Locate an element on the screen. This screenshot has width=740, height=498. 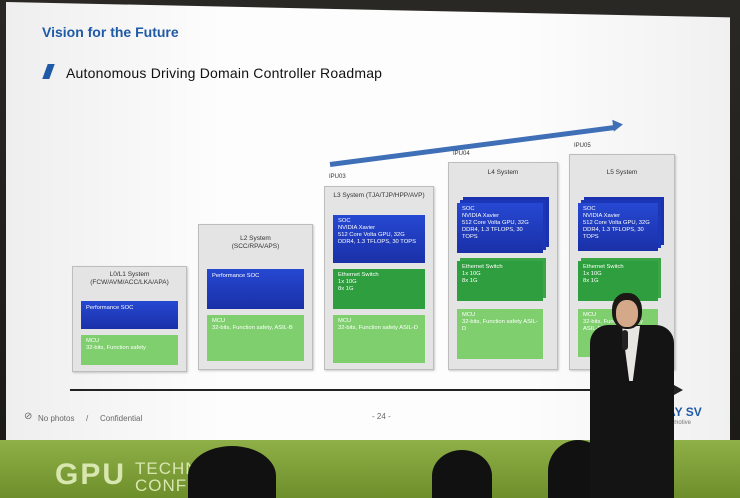
mcu-detail: 32-bits, Function safety, ASIL-B is located at coordinates (252, 328).